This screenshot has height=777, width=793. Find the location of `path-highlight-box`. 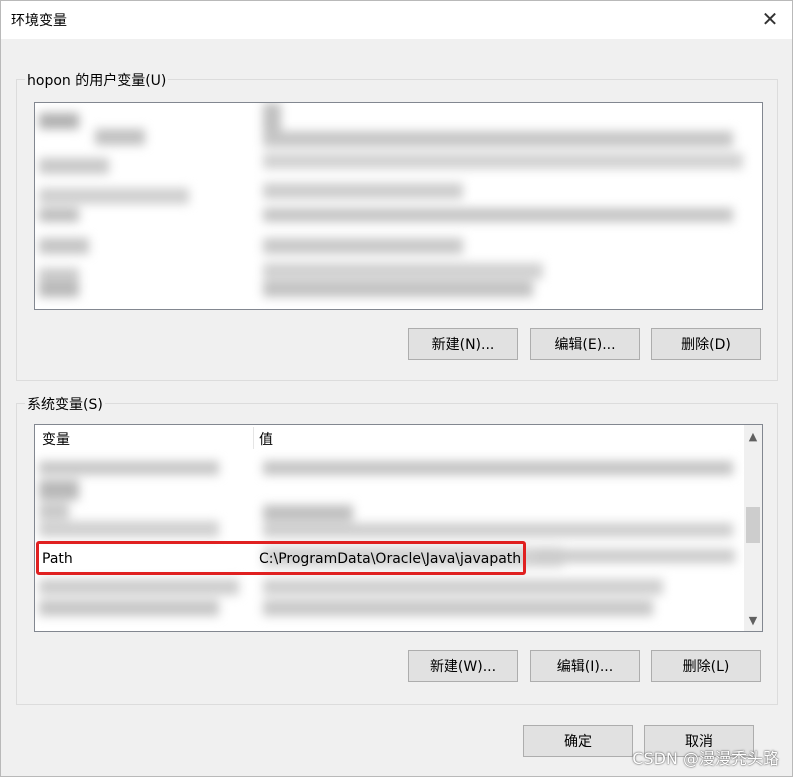

path-highlight-box is located at coordinates (281, 558).